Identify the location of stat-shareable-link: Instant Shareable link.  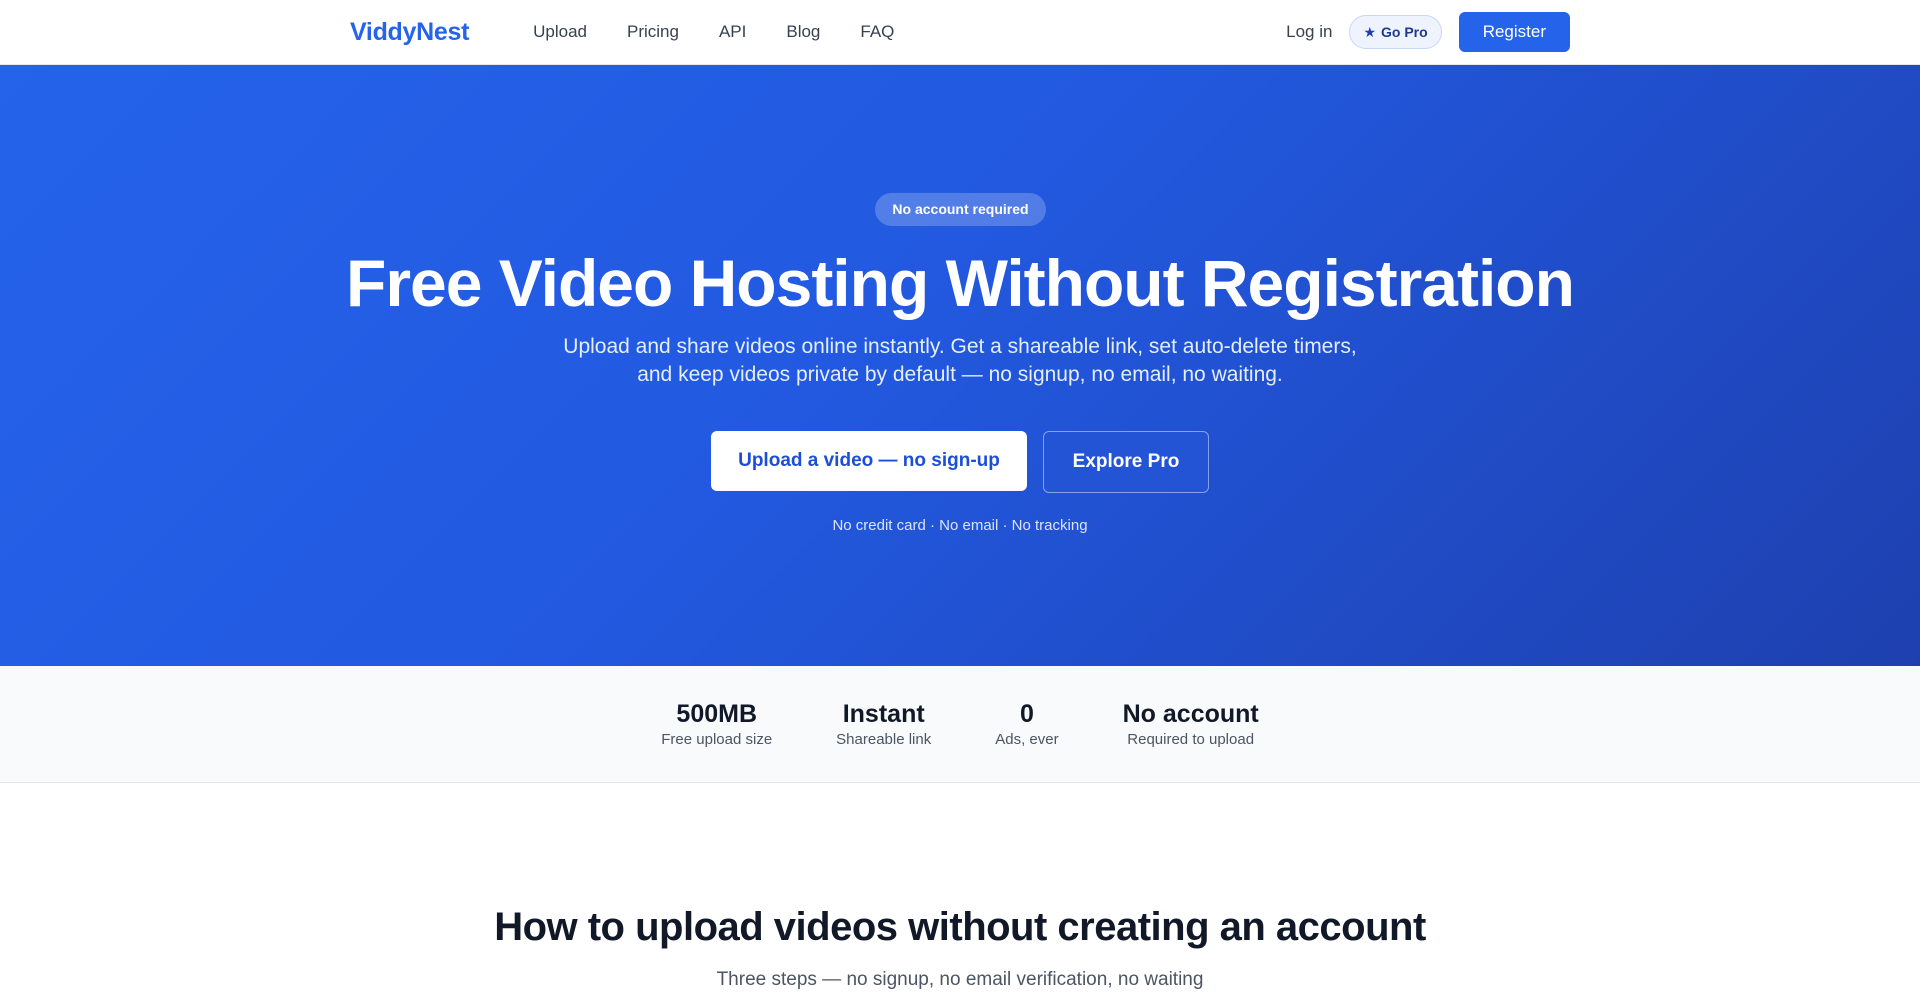
(883, 723).